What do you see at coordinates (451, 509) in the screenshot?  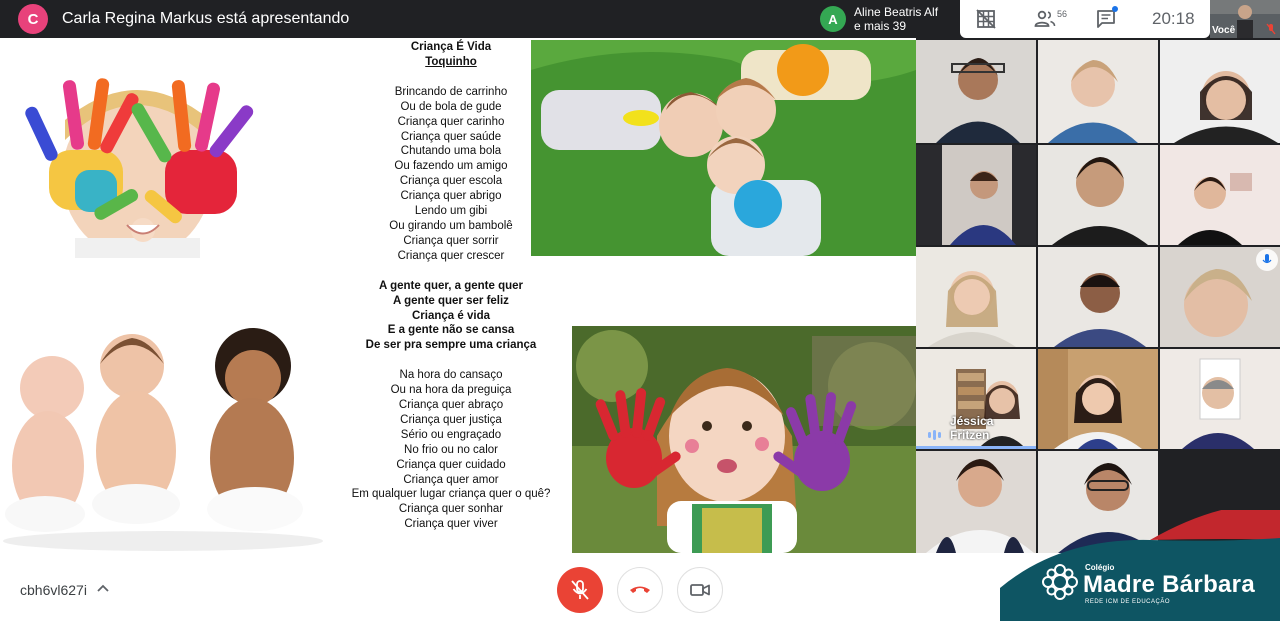 I see `poem-line: Criança quer sonhar` at bounding box center [451, 509].